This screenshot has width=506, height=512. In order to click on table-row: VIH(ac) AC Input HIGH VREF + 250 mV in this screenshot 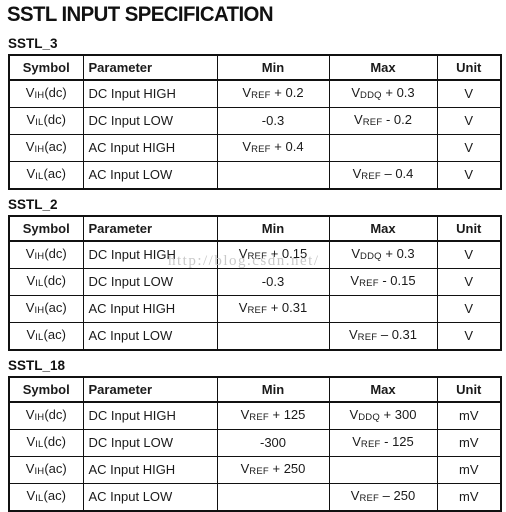, I will do `click(255, 470)`.